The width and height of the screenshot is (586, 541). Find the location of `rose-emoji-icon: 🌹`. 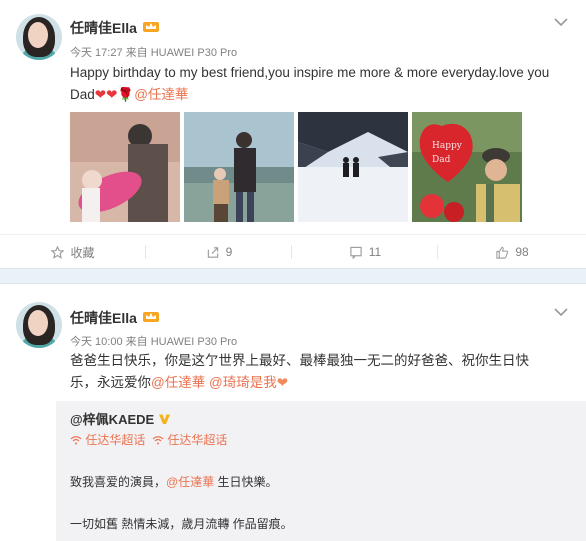

rose-emoji-icon: 🌹 is located at coordinates (126, 94).